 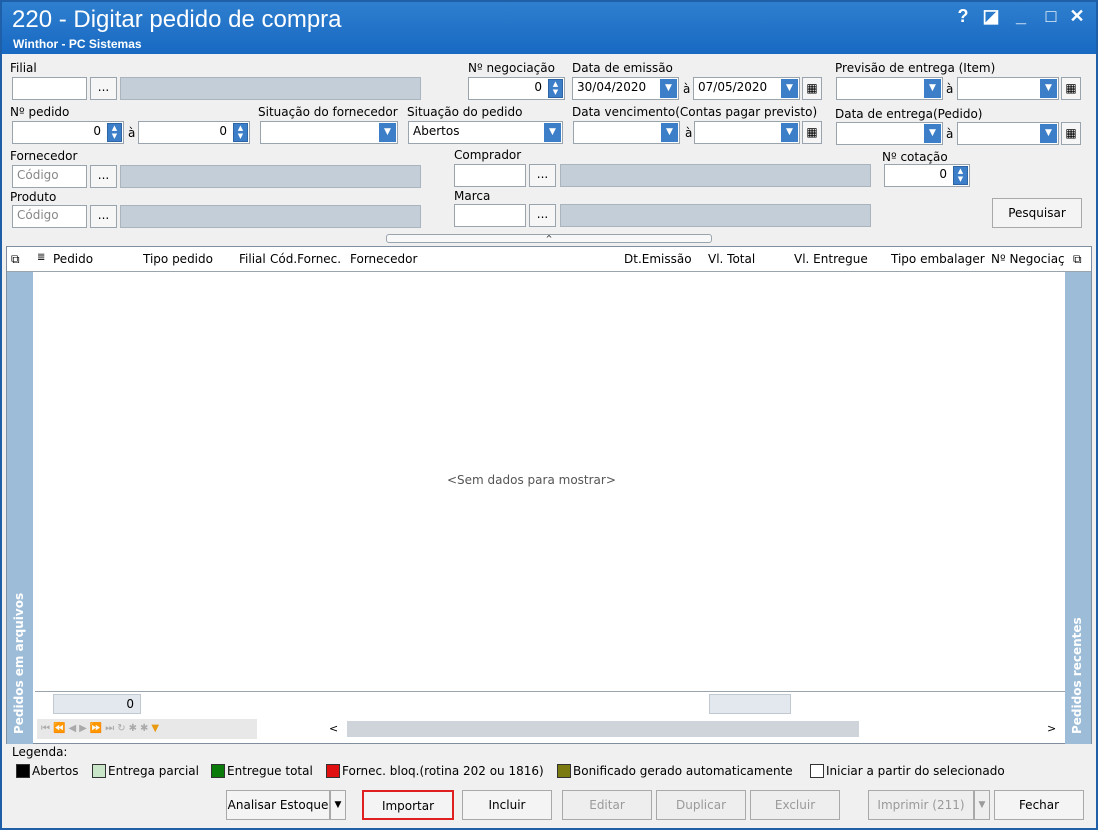 I want to click on marca-description, so click(x=715, y=215).